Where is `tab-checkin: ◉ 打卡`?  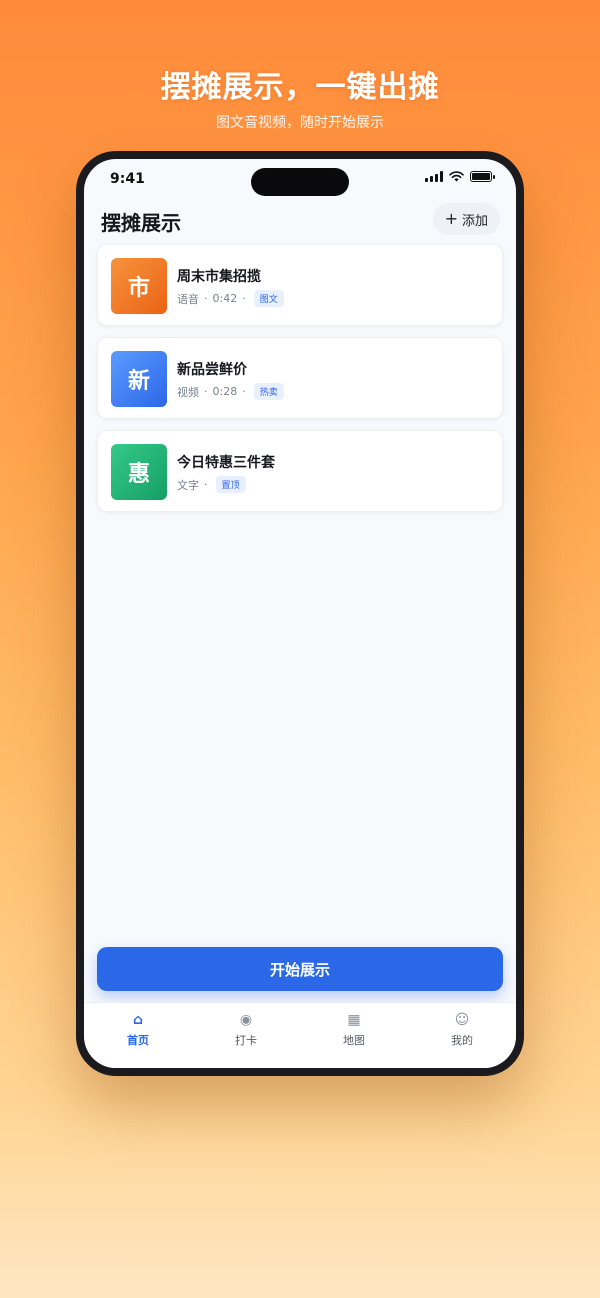 tab-checkin: ◉ 打卡 is located at coordinates (246, 1035).